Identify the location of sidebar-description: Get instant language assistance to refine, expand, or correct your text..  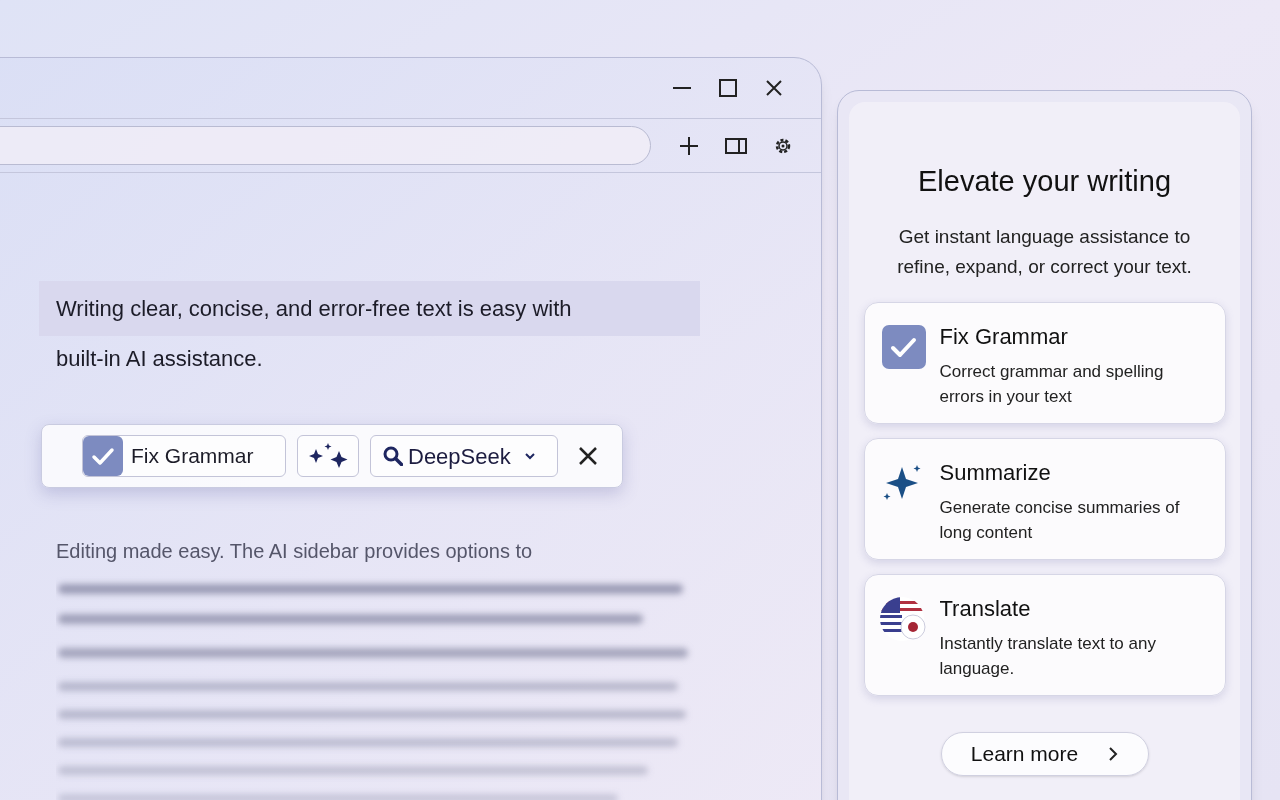
(1044, 251).